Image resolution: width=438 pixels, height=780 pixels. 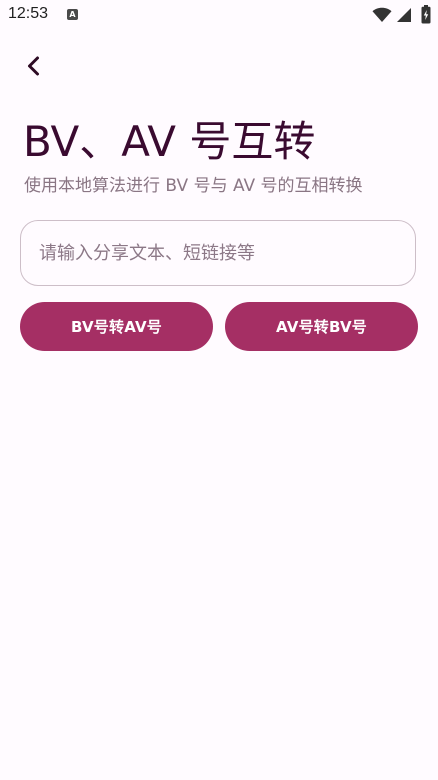 What do you see at coordinates (72, 14) in the screenshot?
I see `notification-a-icon: A` at bounding box center [72, 14].